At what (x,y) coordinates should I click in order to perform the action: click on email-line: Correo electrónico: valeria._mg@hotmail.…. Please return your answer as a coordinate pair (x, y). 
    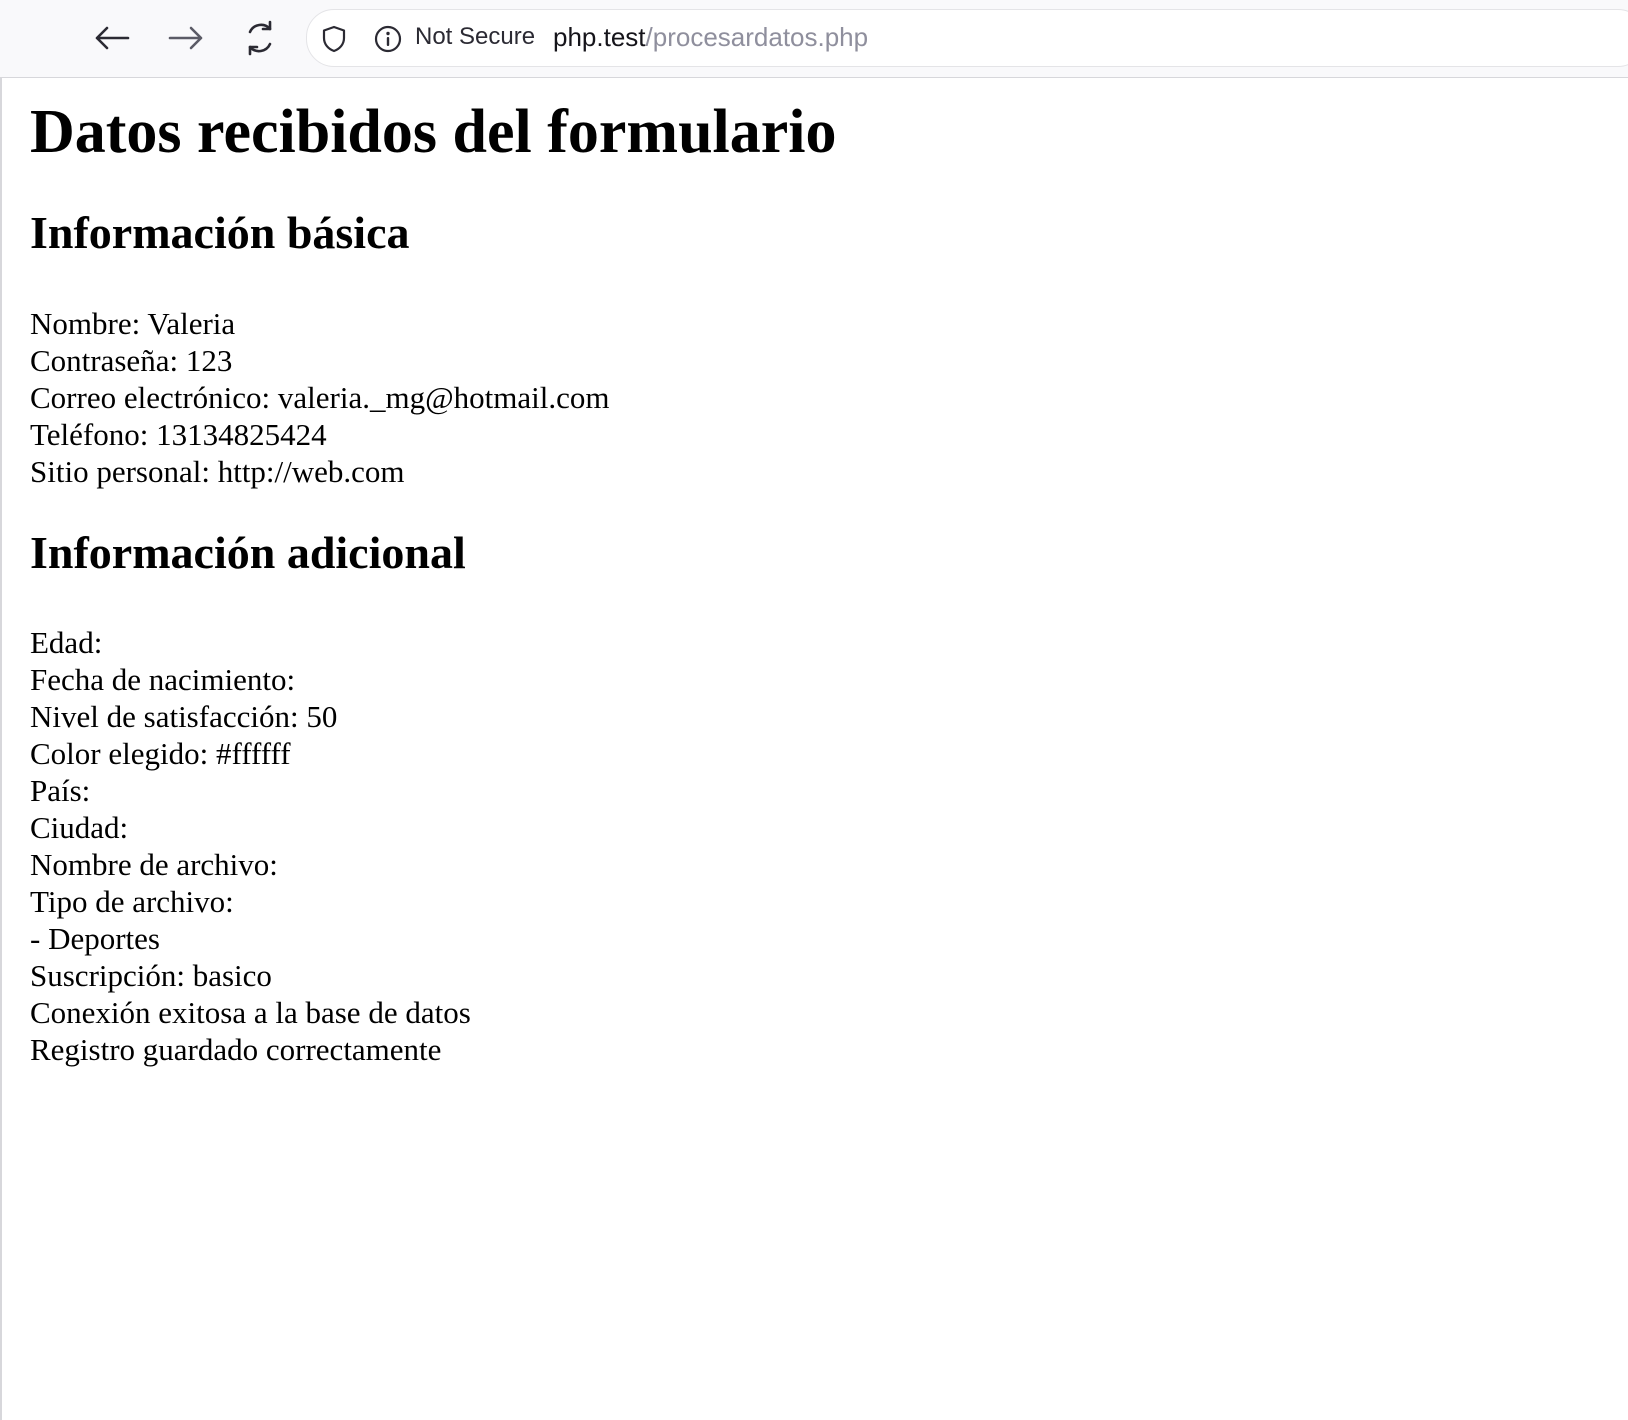
    Looking at the image, I should click on (320, 397).